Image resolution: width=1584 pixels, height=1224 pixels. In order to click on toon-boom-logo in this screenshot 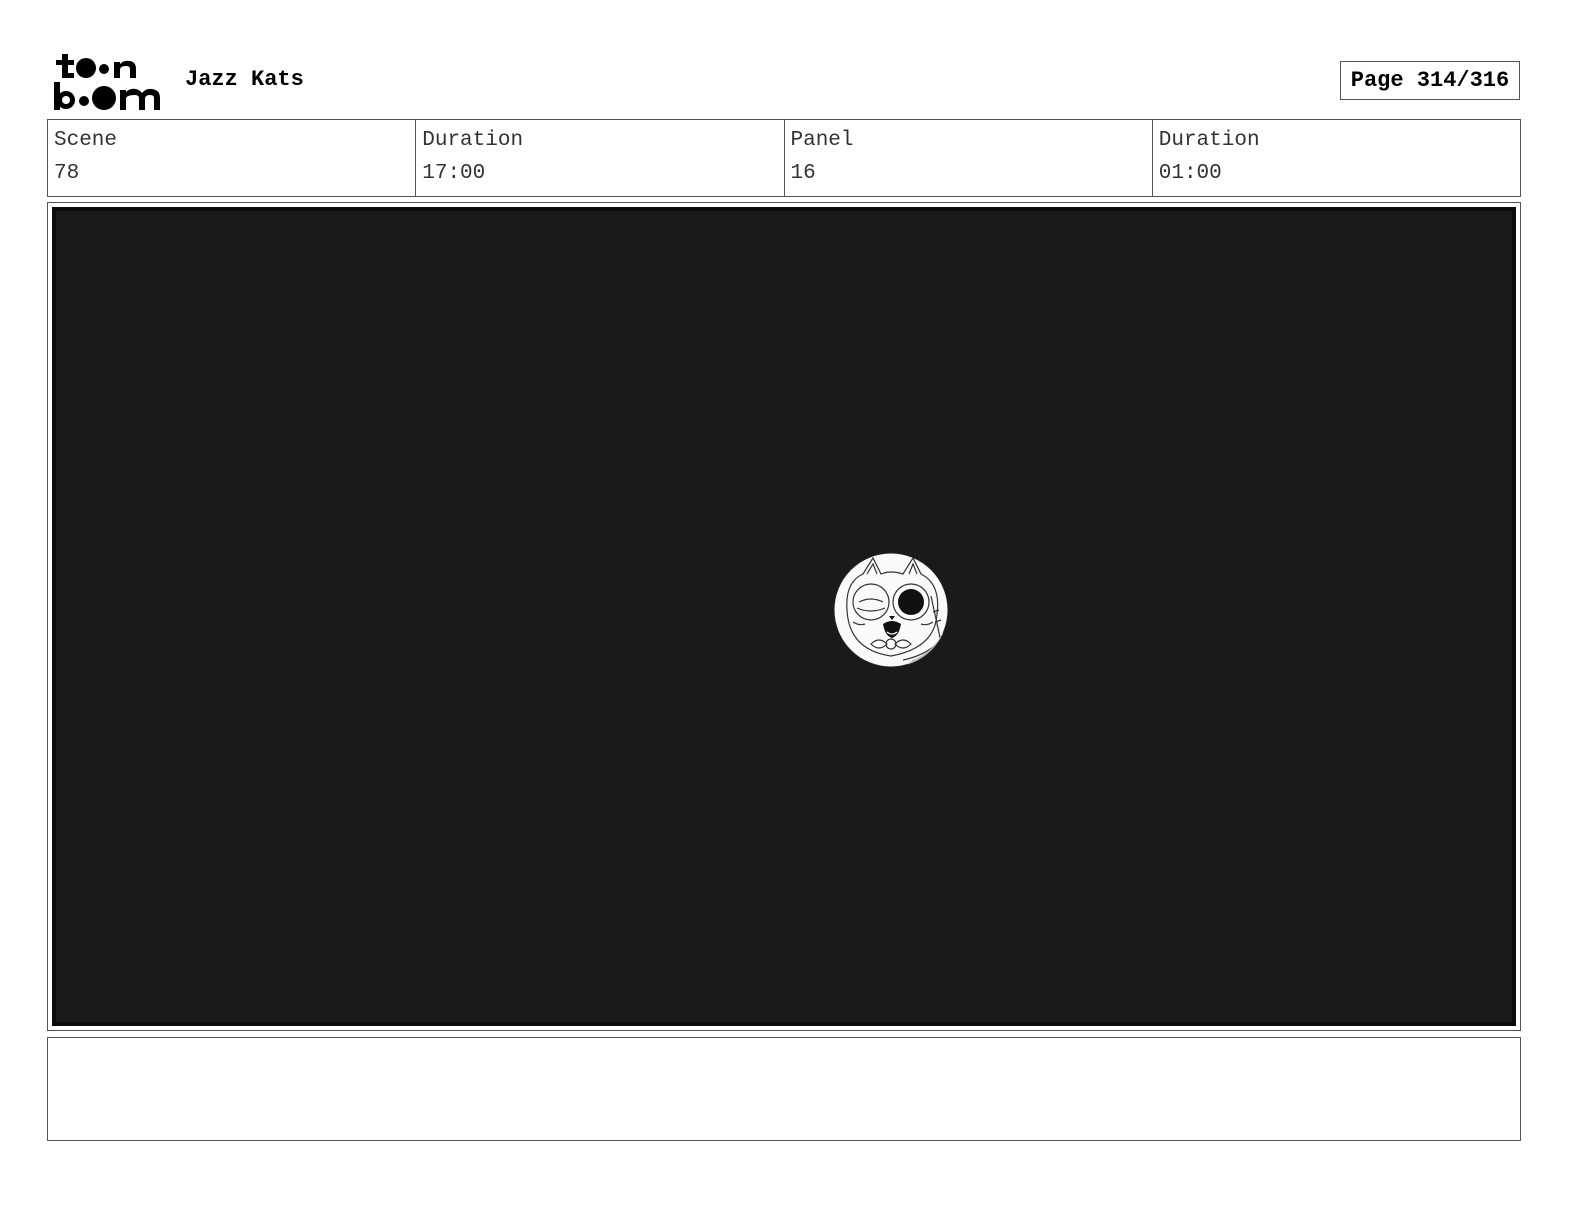, I will do `click(107, 82)`.